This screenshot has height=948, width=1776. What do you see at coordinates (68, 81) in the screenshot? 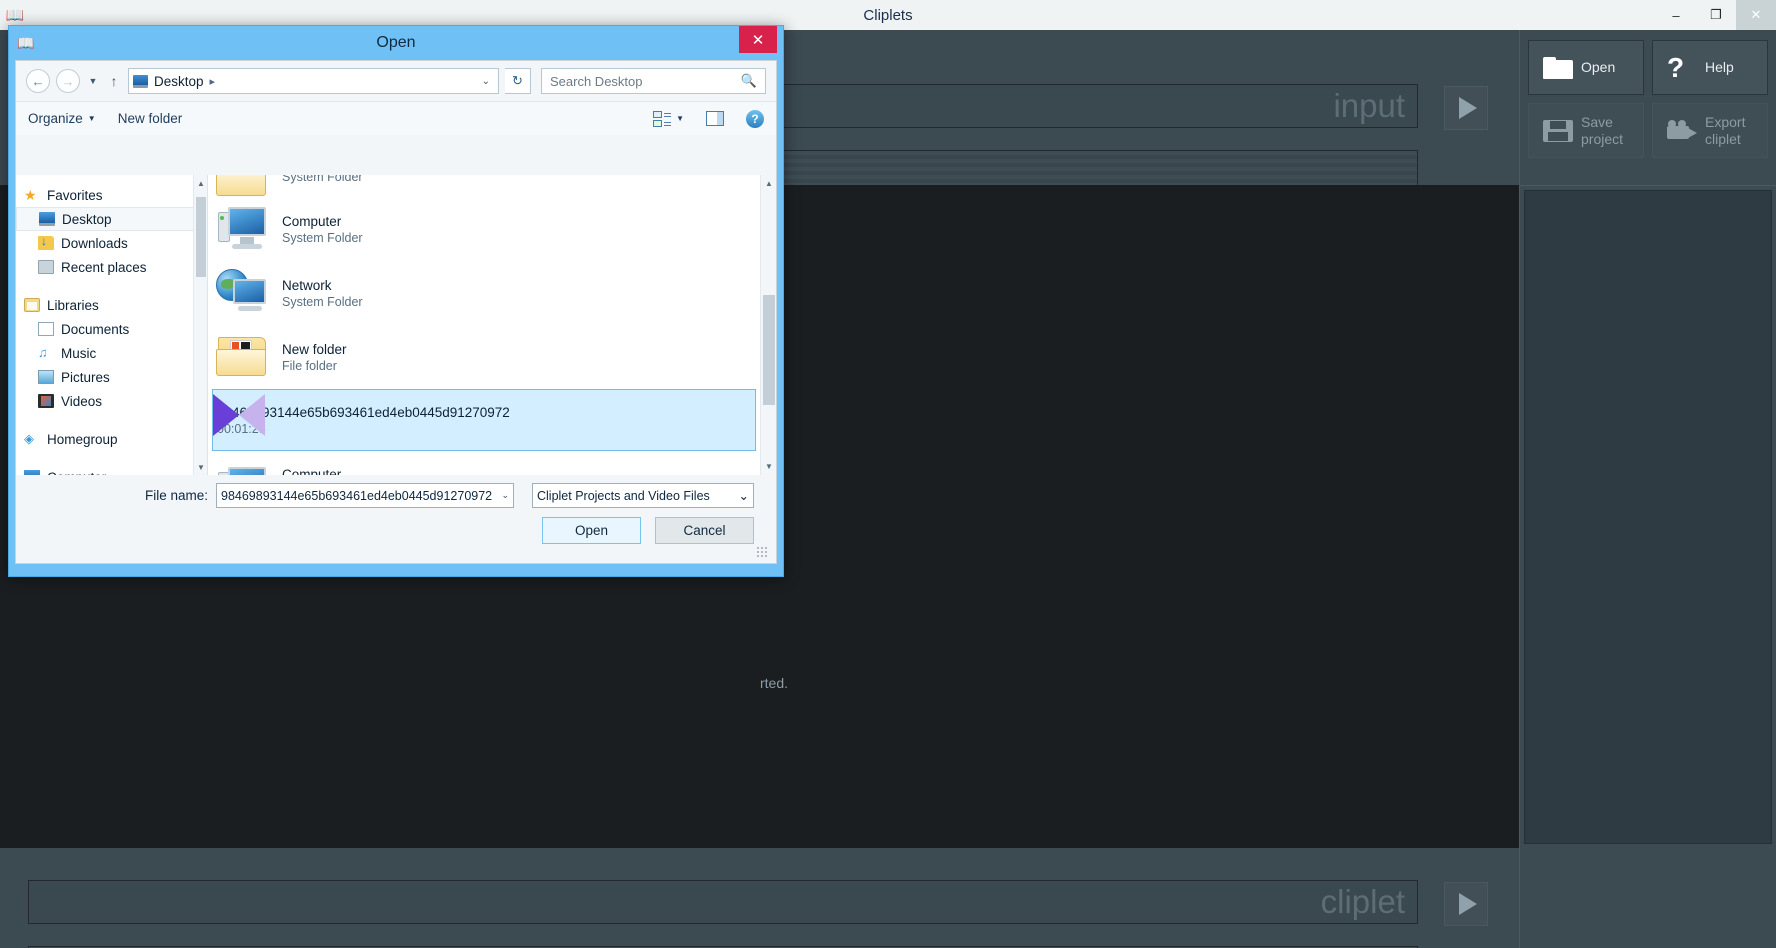
I see `forward-button: →` at bounding box center [68, 81].